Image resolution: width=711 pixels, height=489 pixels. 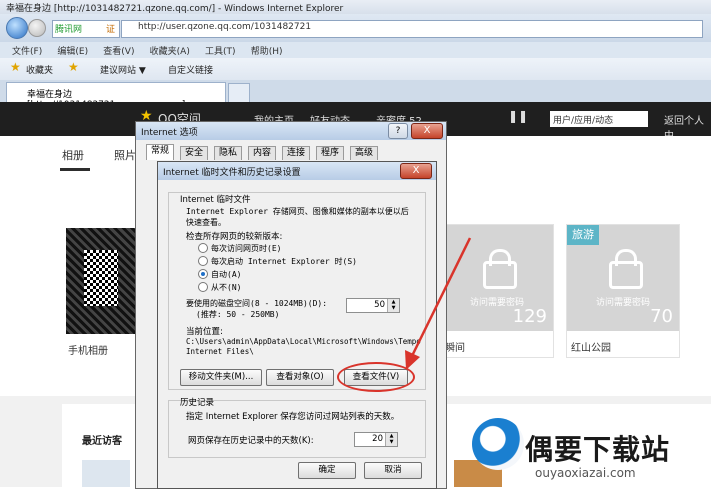 I want to click on annotation-arrow, so click(x=438, y=303).